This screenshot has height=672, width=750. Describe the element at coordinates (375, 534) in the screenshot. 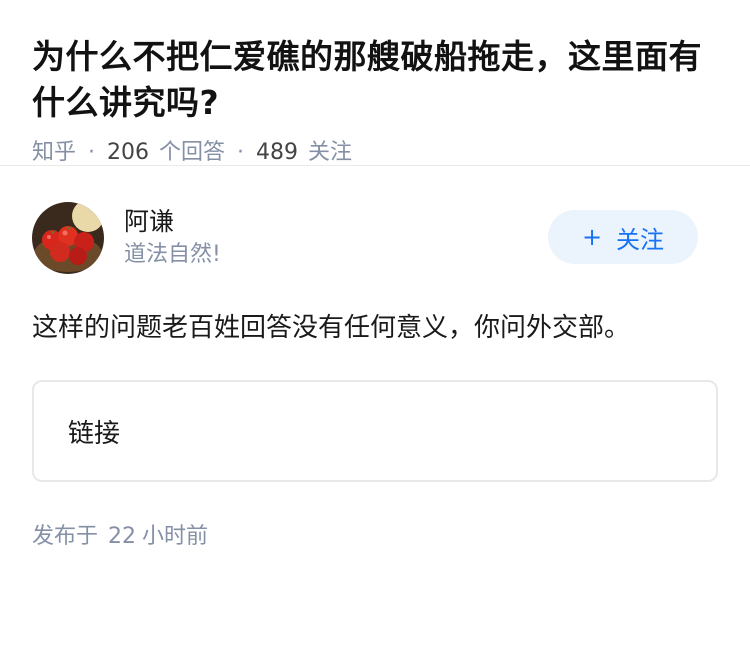

I see `publish-time: 发布于 22 小时前` at that location.